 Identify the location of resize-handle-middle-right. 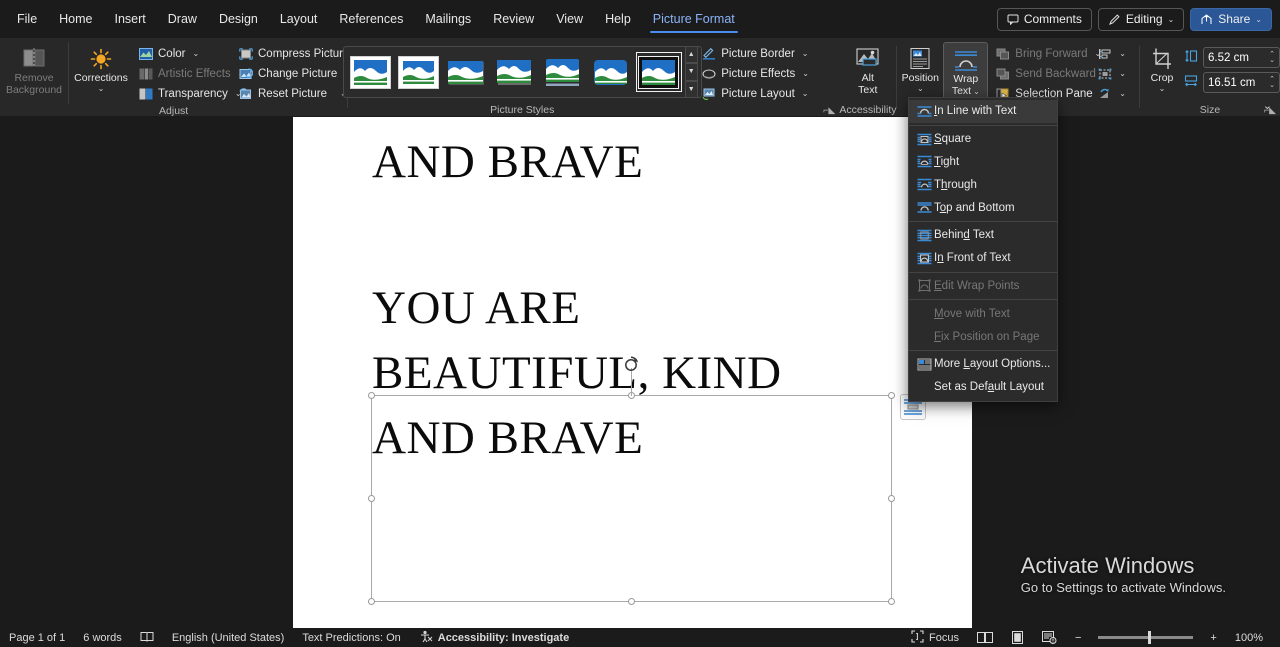
(891, 498).